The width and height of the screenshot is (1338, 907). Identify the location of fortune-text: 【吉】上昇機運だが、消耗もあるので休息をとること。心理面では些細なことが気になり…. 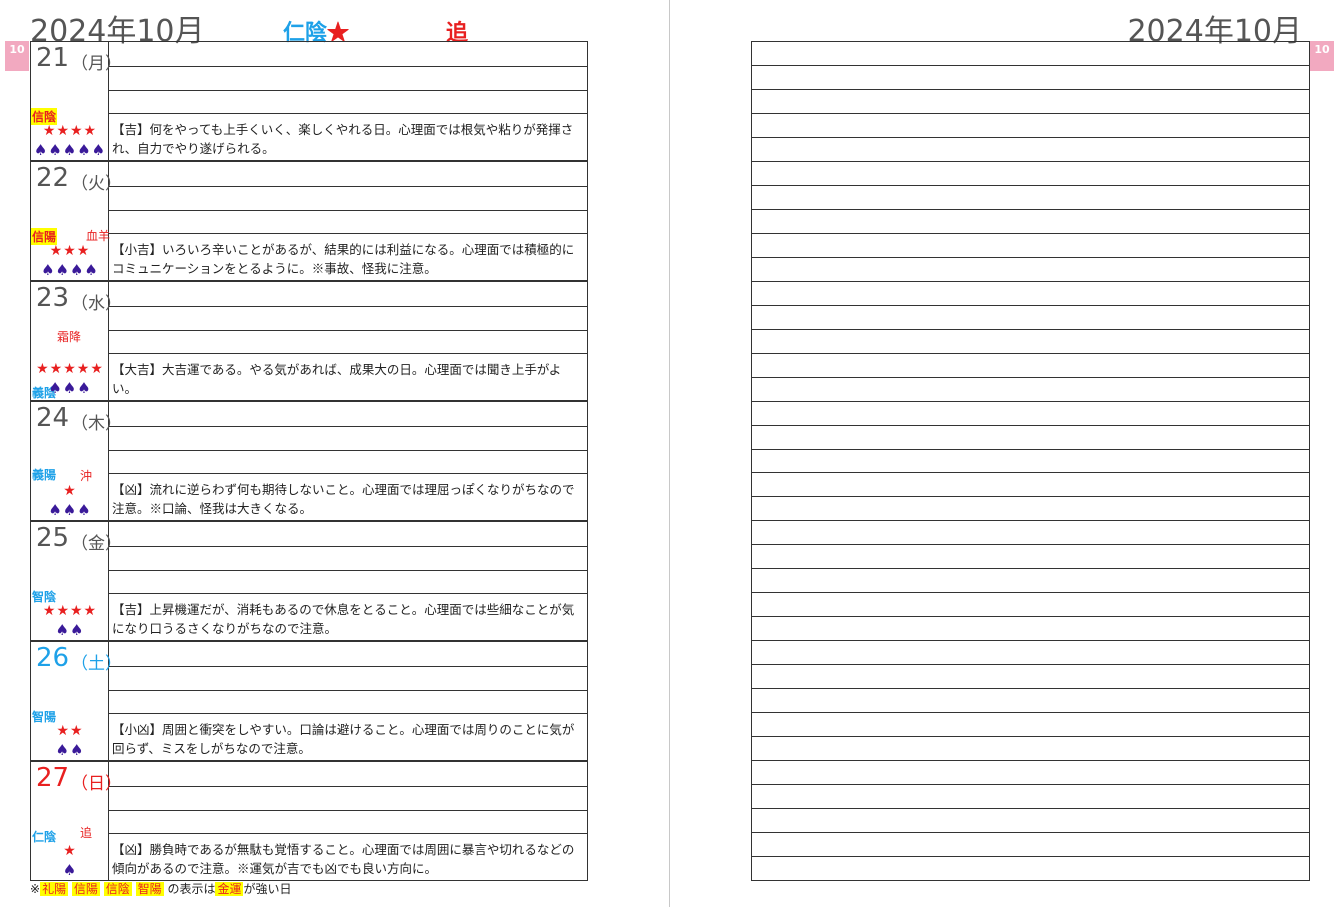
(343, 619).